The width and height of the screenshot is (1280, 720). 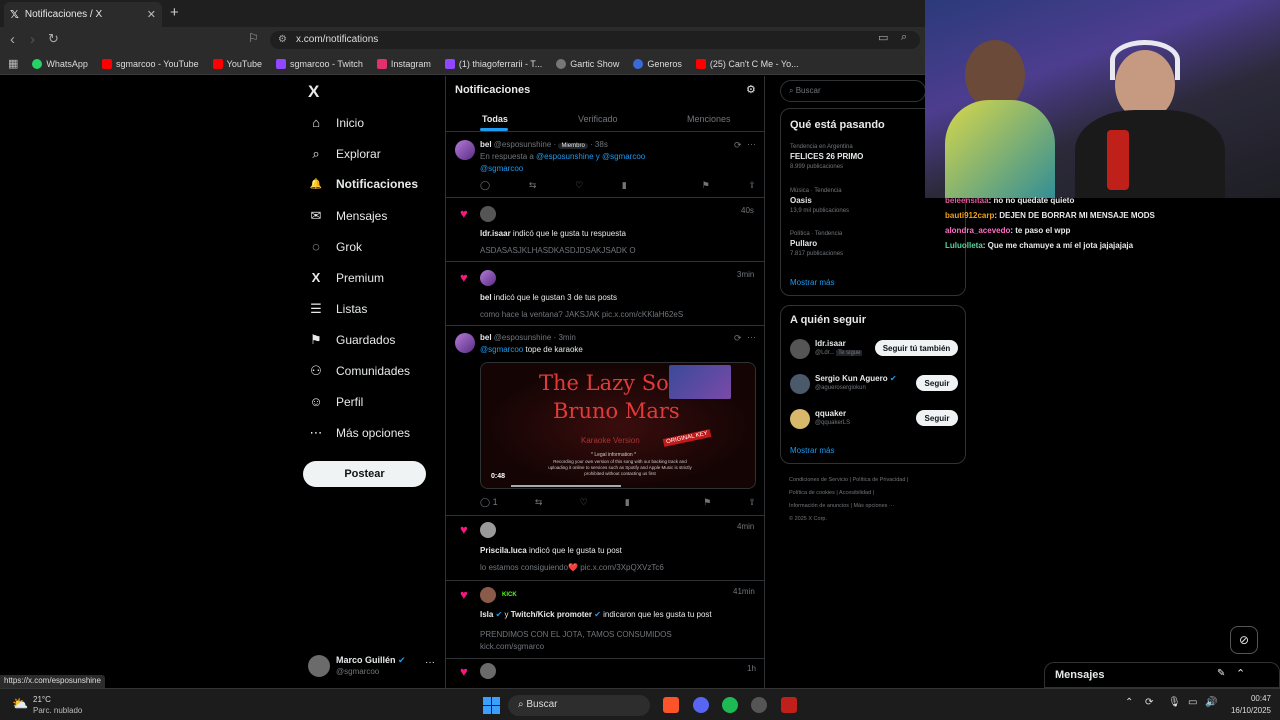 I want to click on like-notification: ♥ 1h, so click(x=605, y=673).